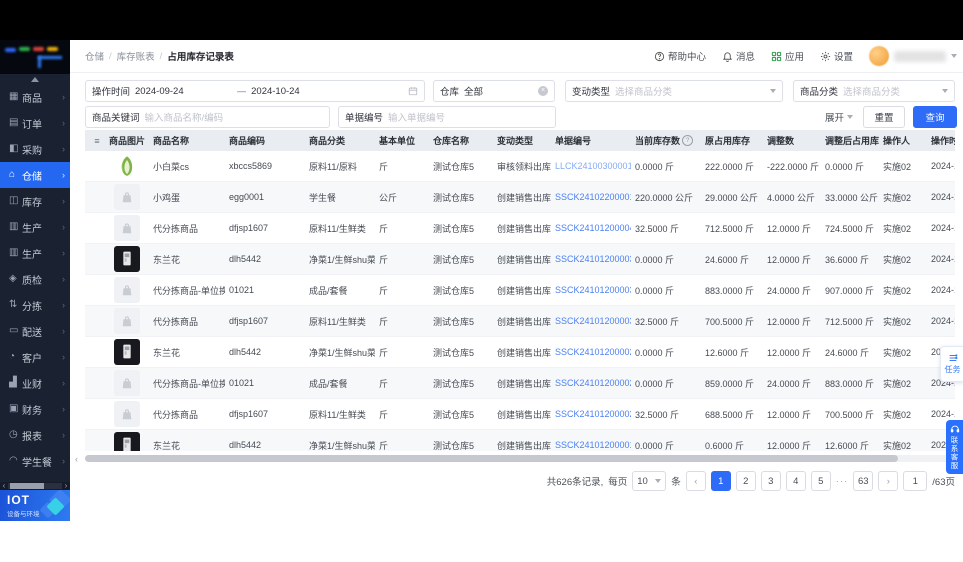 This screenshot has height=562, width=963. I want to click on breadcrumb-item: 仓储, so click(94, 56).